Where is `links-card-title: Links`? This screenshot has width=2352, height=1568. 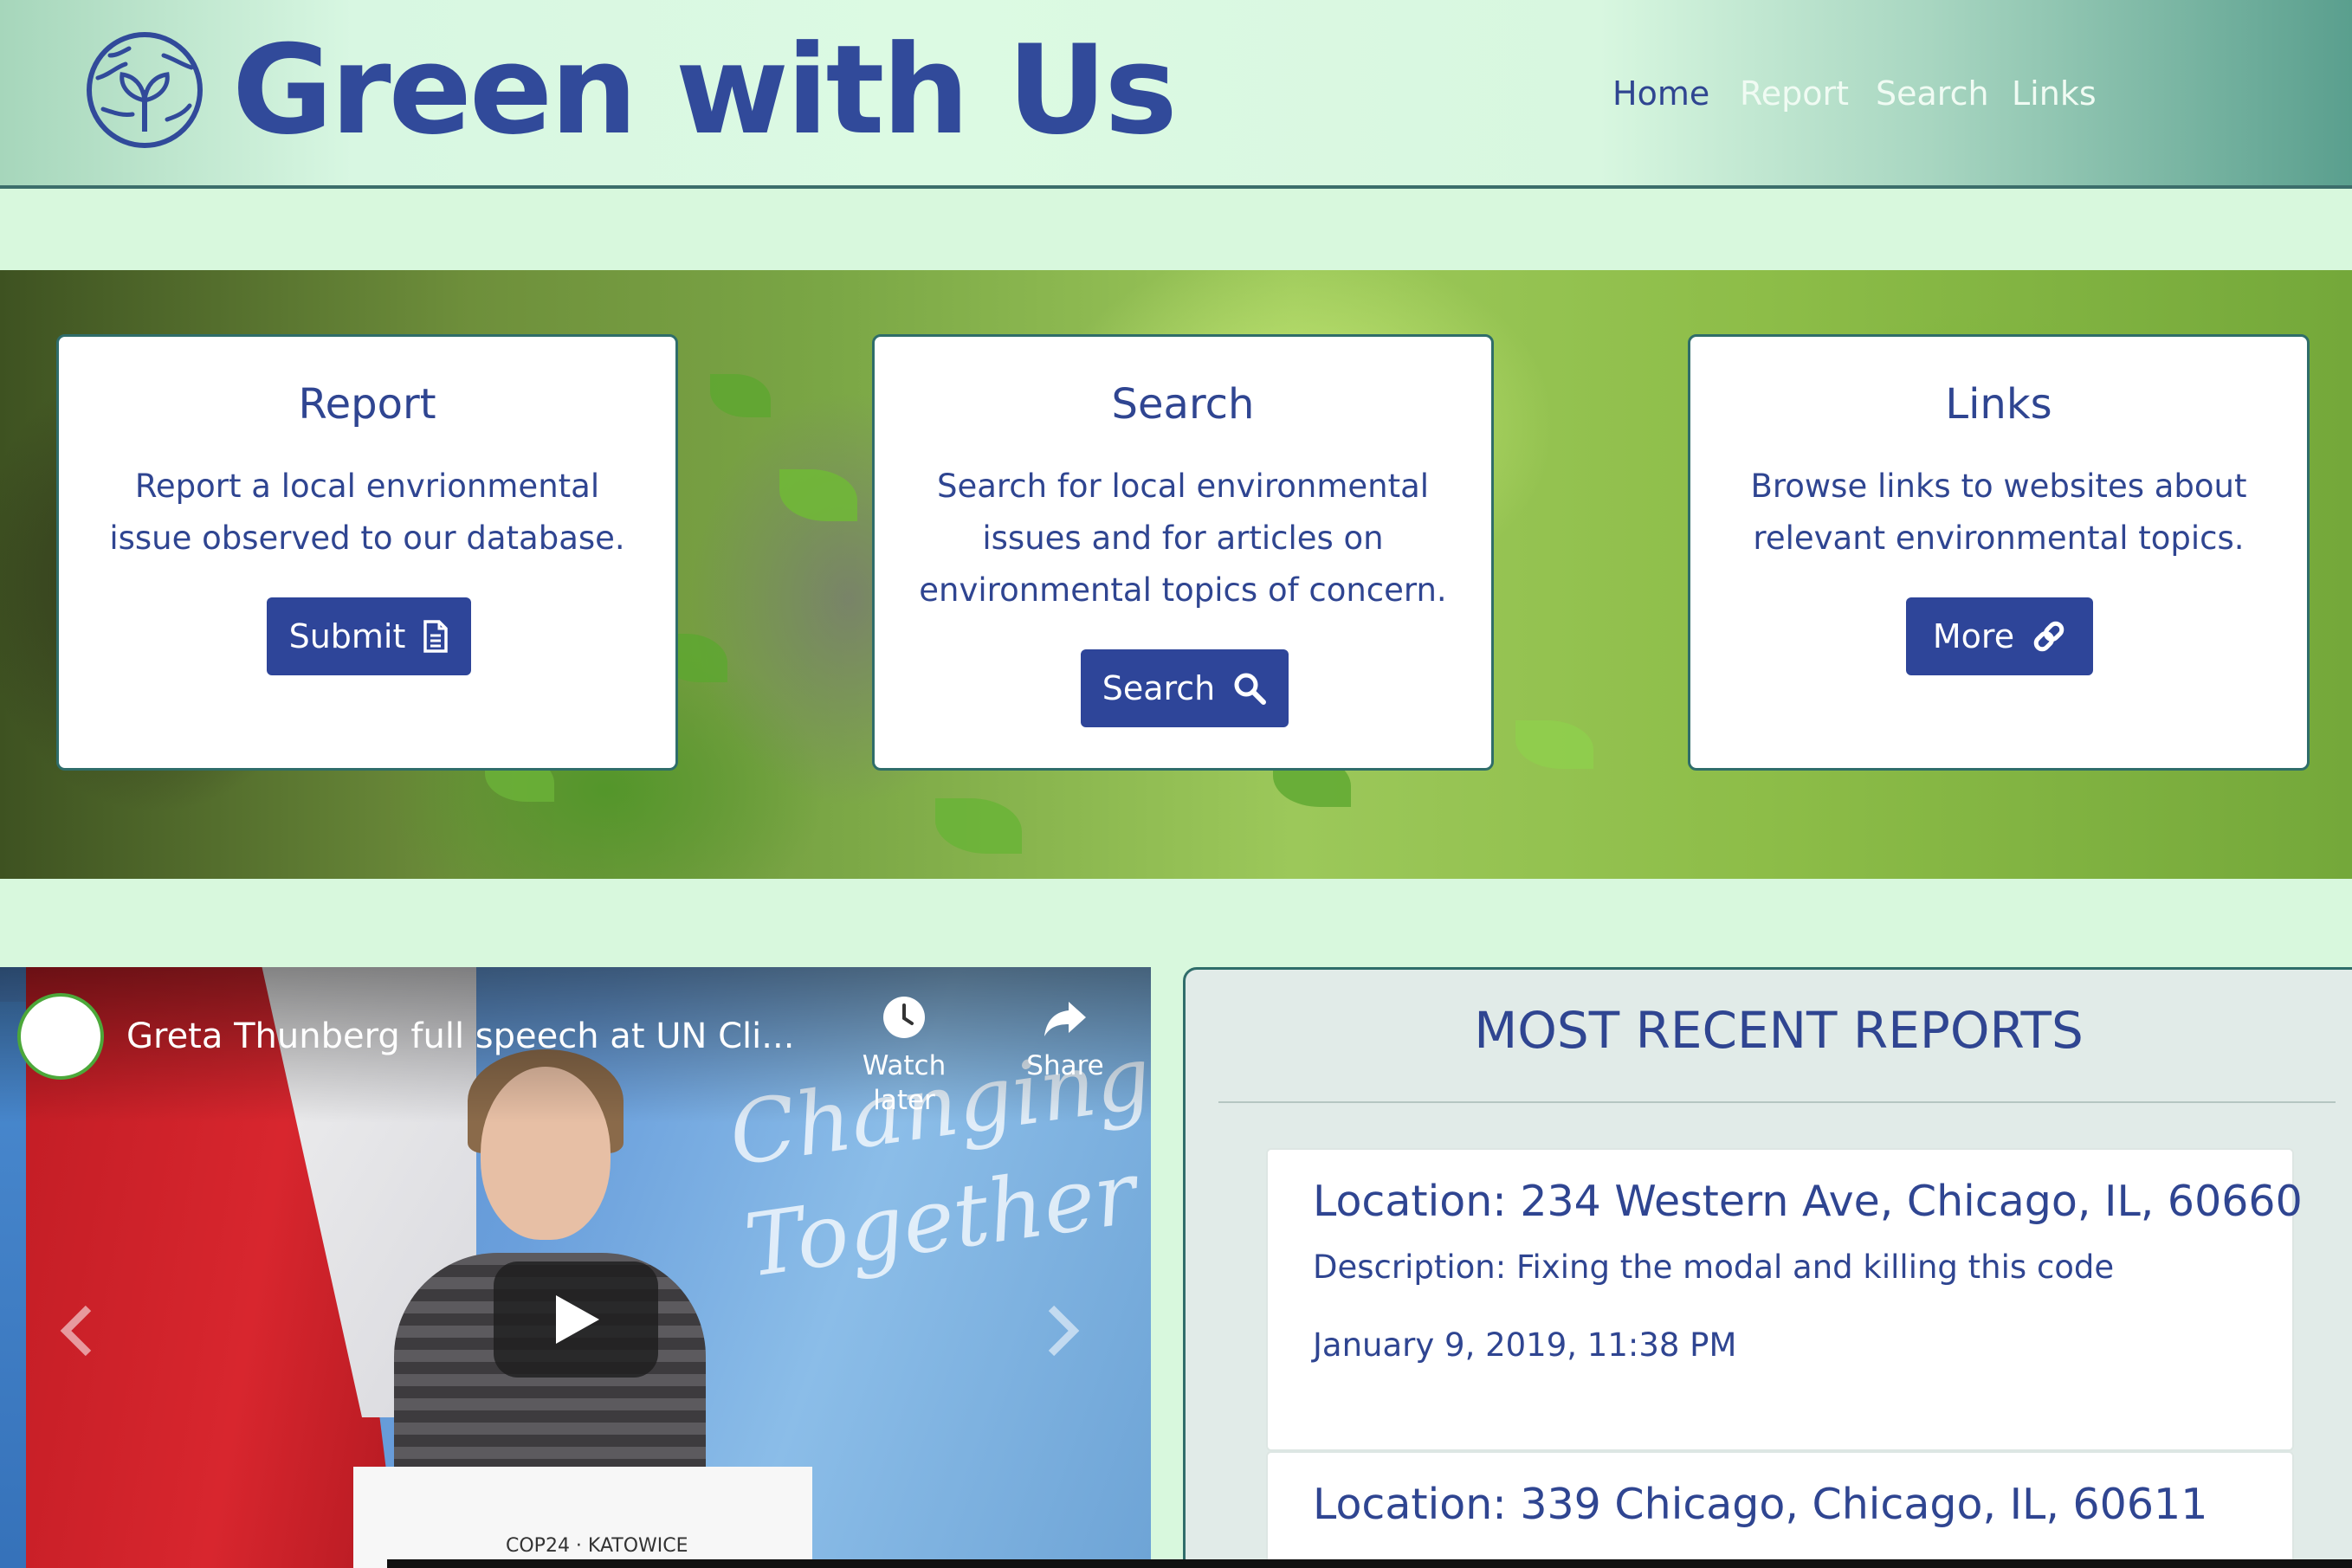
links-card-title: Links is located at coordinates (1998, 405).